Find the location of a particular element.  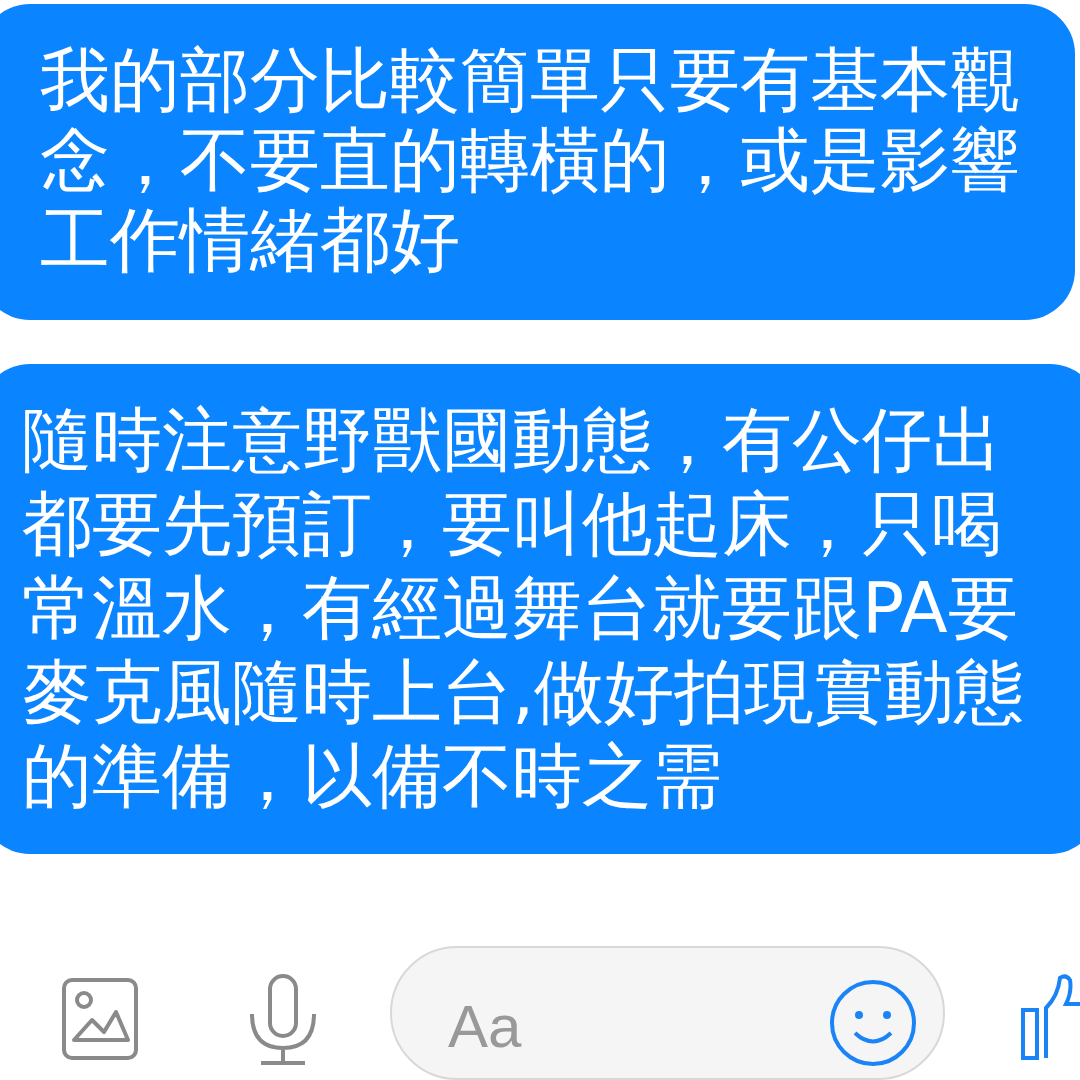

image-icon is located at coordinates (100, 1019).